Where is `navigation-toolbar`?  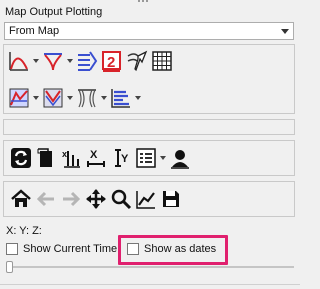 navigation-toolbar is located at coordinates (97, 199).